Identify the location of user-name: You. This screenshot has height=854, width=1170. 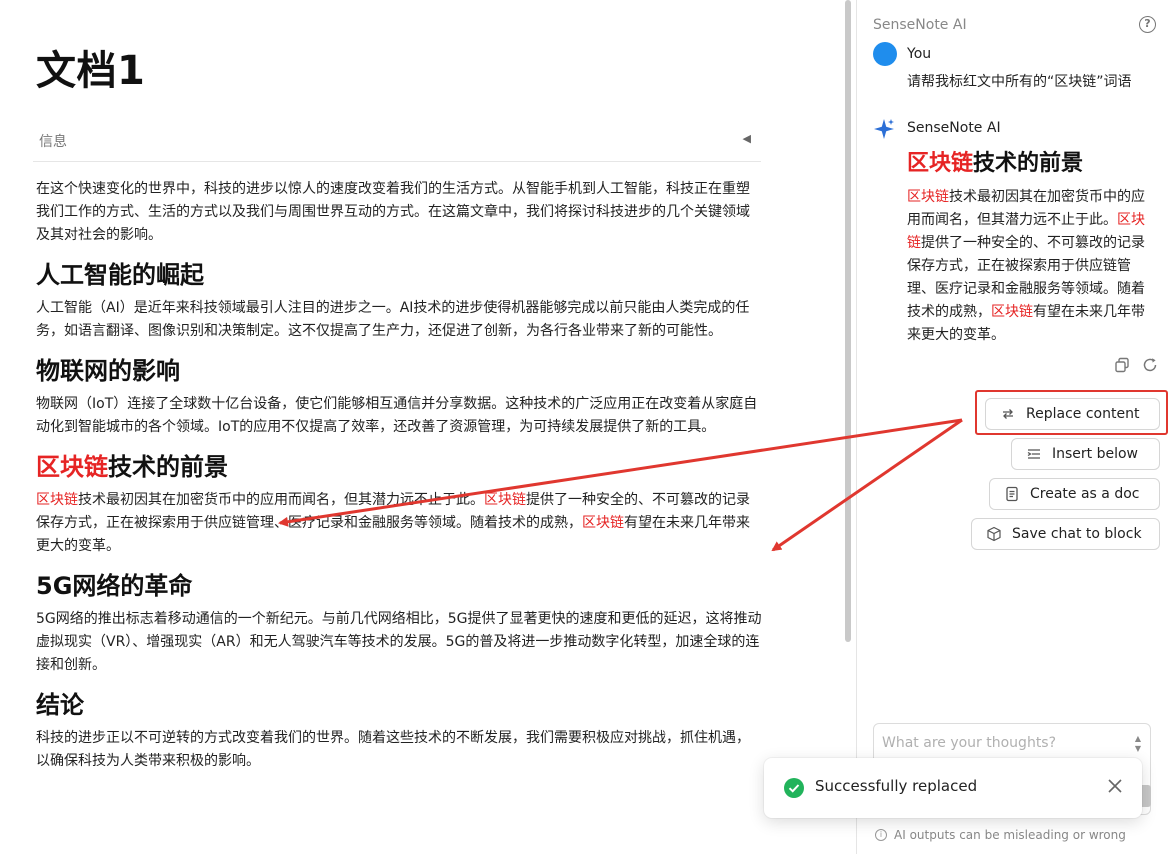
(919, 54).